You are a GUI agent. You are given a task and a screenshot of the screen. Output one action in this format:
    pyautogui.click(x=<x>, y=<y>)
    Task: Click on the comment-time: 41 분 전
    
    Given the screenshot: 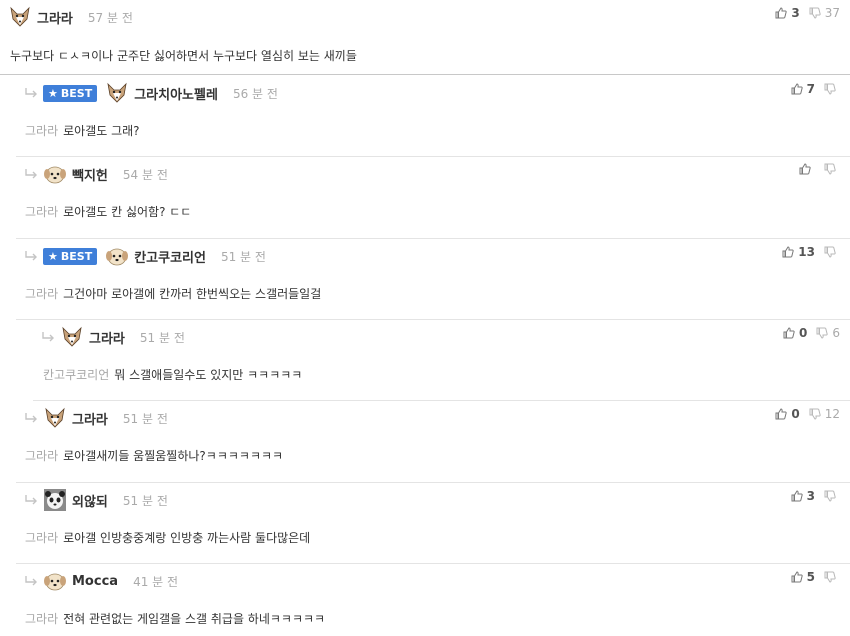 What is the action you would take?
    pyautogui.click(x=156, y=581)
    